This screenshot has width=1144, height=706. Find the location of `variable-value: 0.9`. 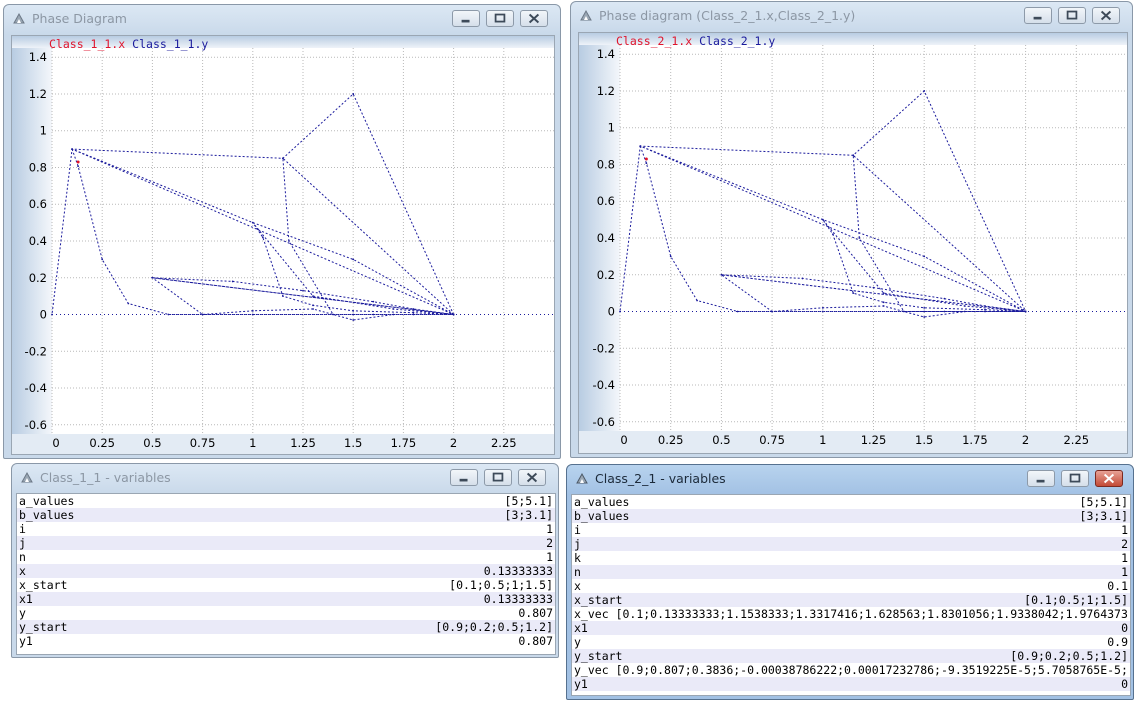

variable-value: 0.9 is located at coordinates (1117, 642).